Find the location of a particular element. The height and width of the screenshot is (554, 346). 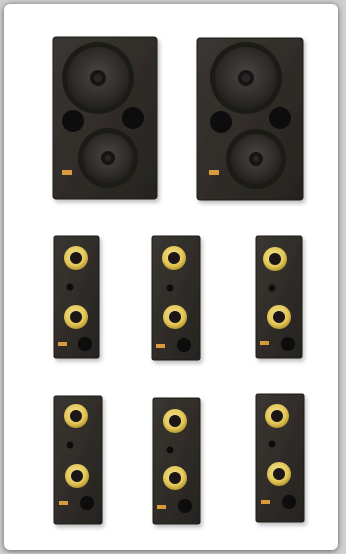

large-speaker-right is located at coordinates (250, 119).